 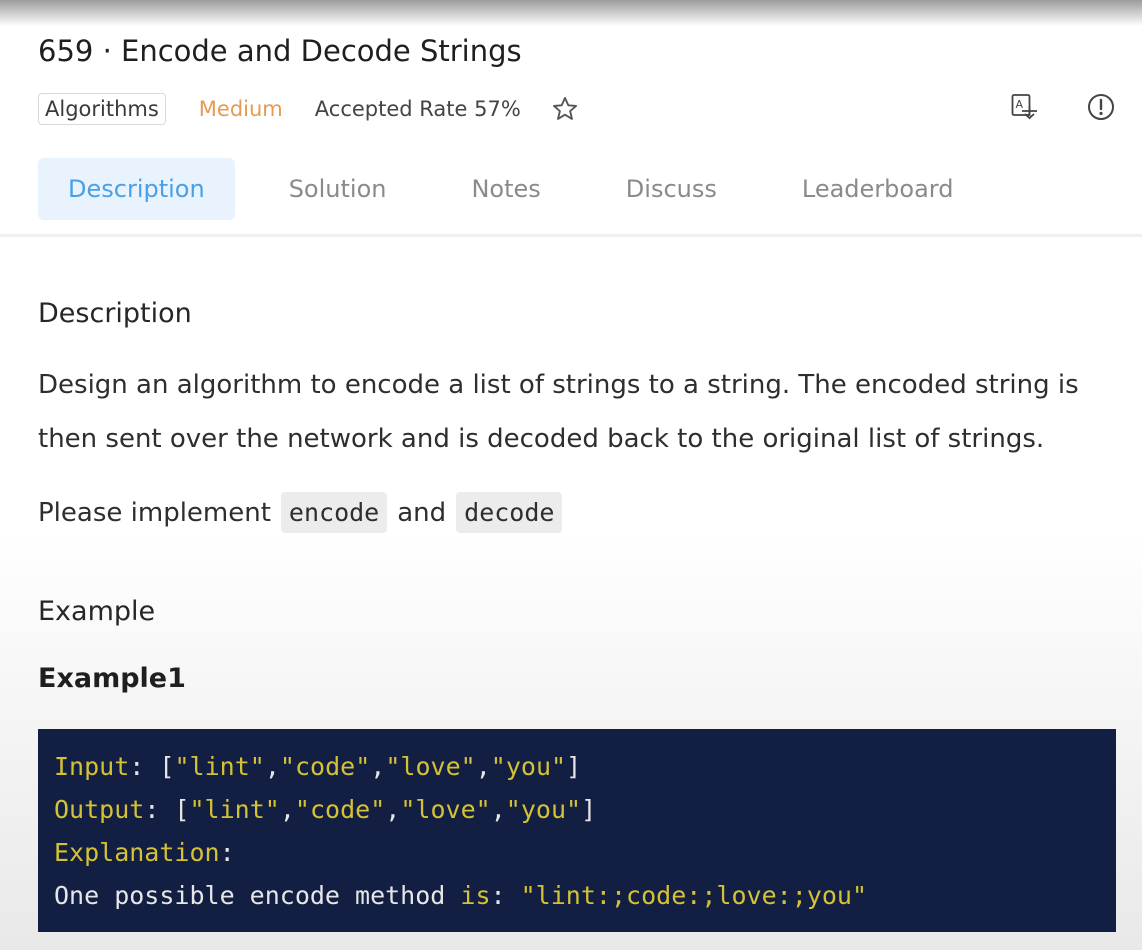 What do you see at coordinates (417, 109) in the screenshot?
I see `accepted-rate: Accepted Rate 57%` at bounding box center [417, 109].